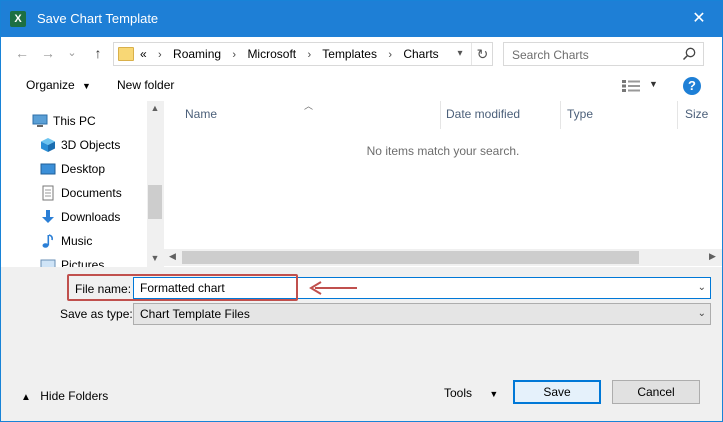  Describe the element at coordinates (48, 53) in the screenshot. I see `forward-button: →` at that location.